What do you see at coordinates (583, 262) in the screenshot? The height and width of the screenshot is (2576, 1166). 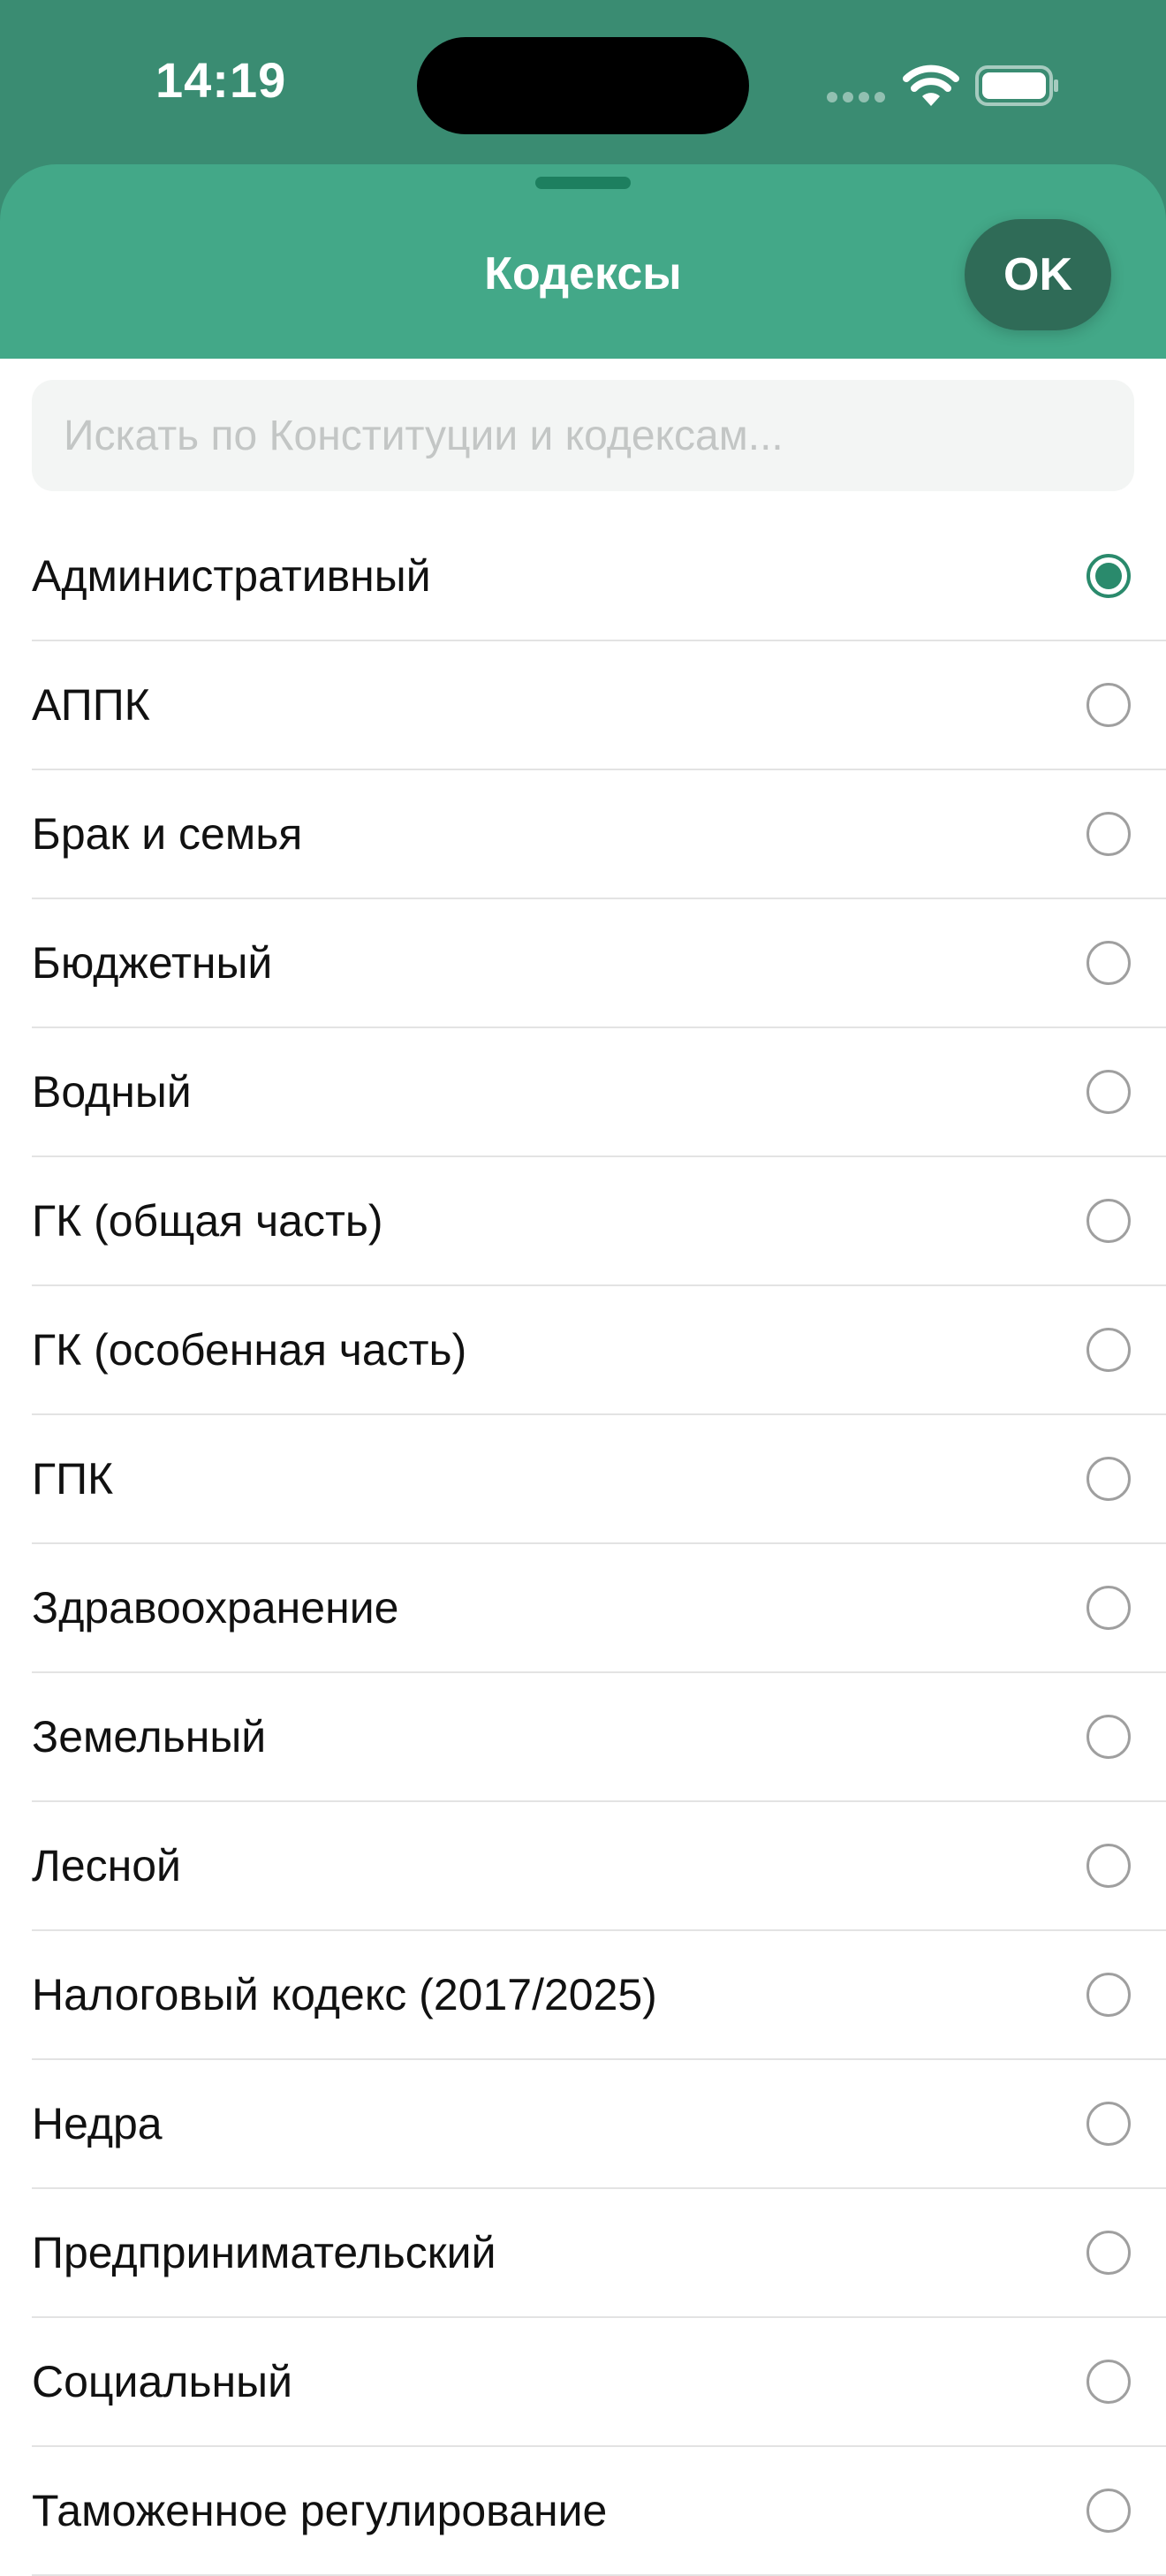 I see `sheet-header: Кодексы OK` at bounding box center [583, 262].